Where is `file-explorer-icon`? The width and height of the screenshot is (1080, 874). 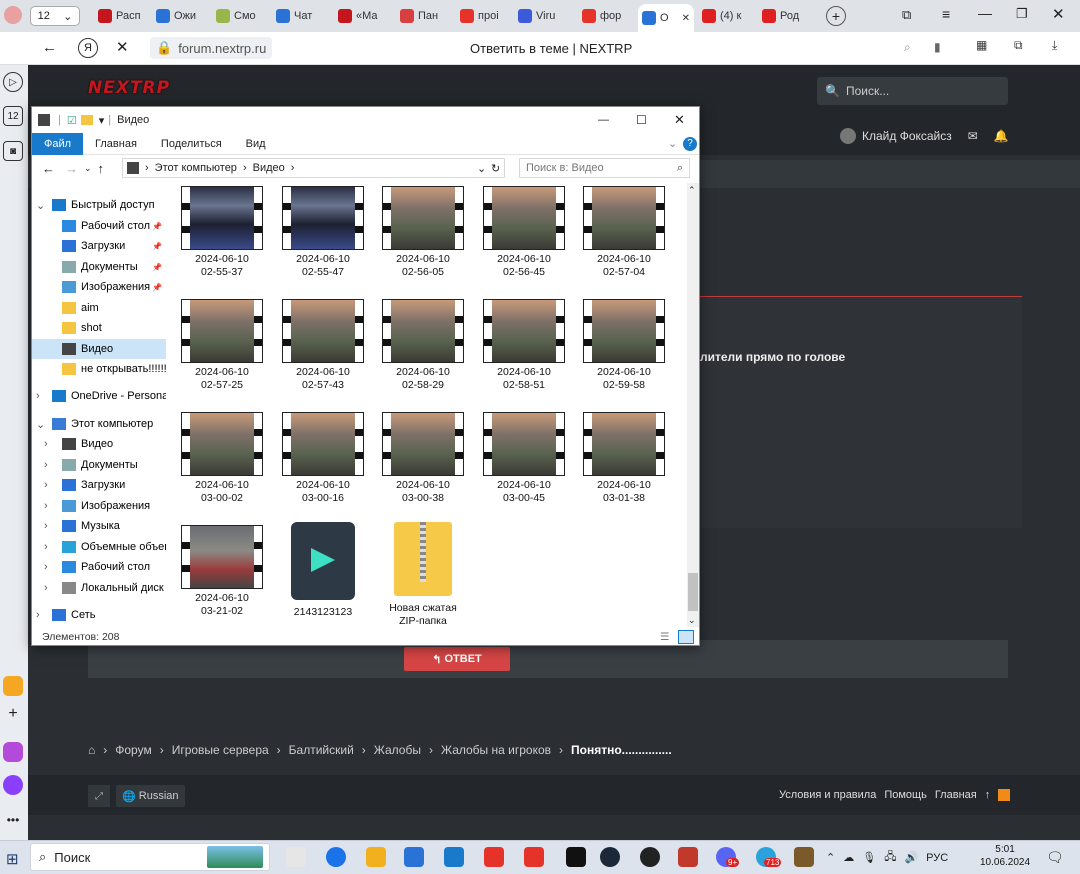
file-explorer-icon is located at coordinates (376, 857).